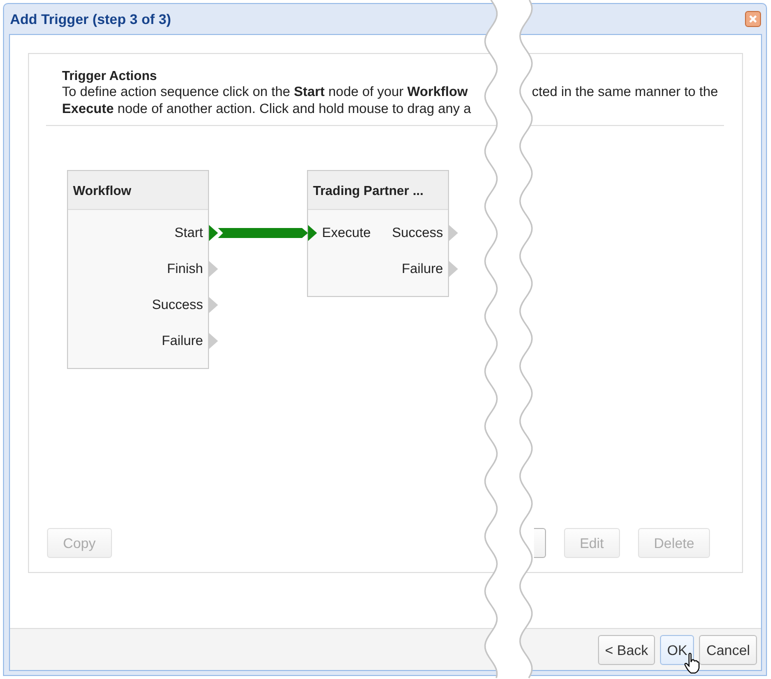 Image resolution: width=771 pixels, height=679 pixels. Describe the element at coordinates (110, 75) in the screenshot. I see `section-title: Trigger Actions` at that location.